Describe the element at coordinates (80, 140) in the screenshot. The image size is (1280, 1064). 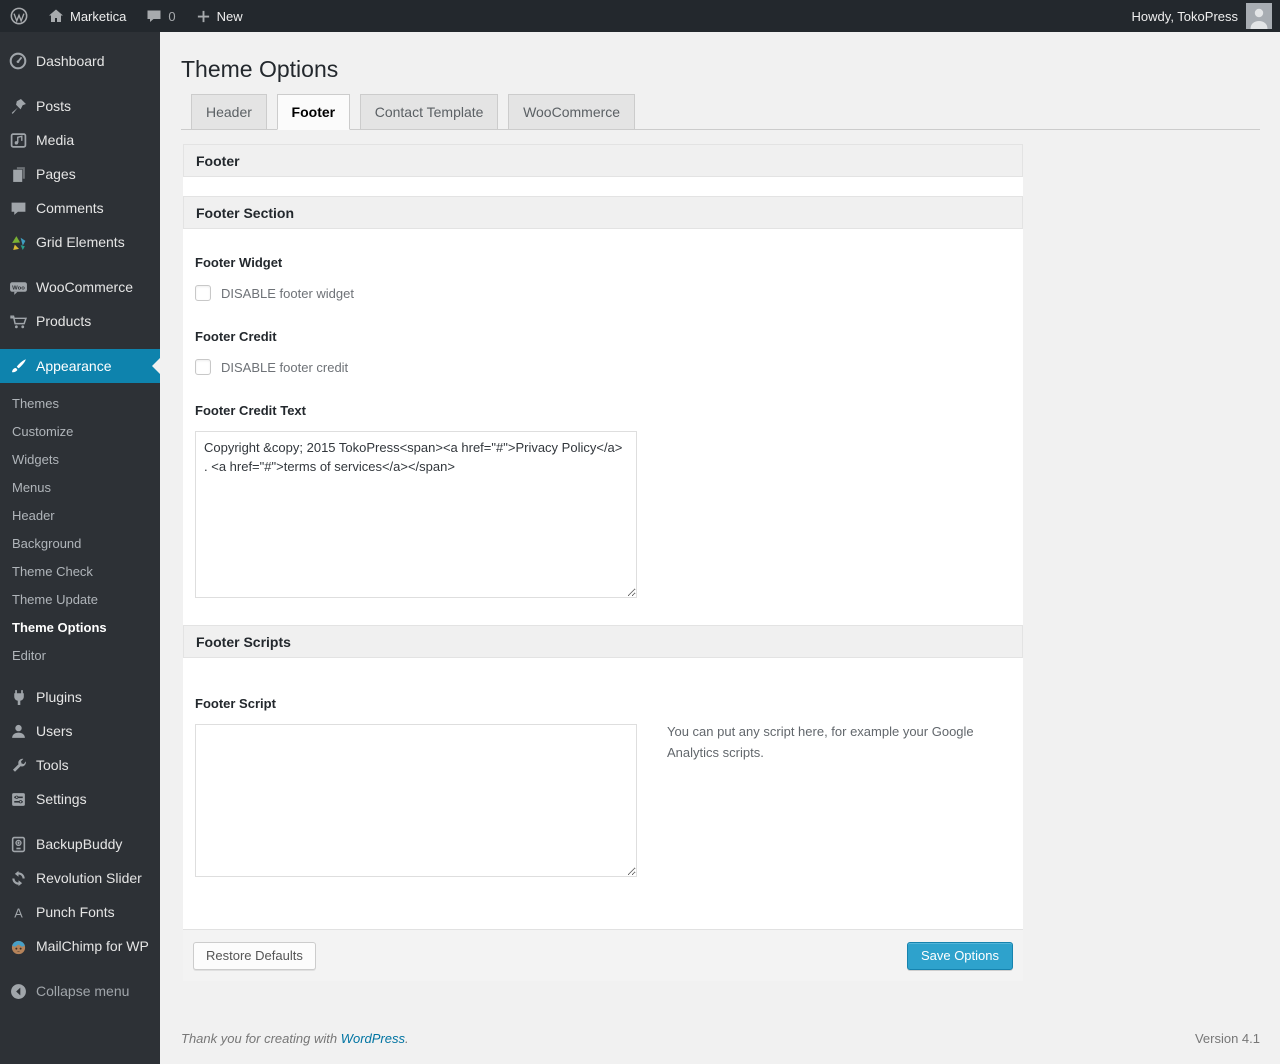
I see `sidebar-item-media: Media` at that location.